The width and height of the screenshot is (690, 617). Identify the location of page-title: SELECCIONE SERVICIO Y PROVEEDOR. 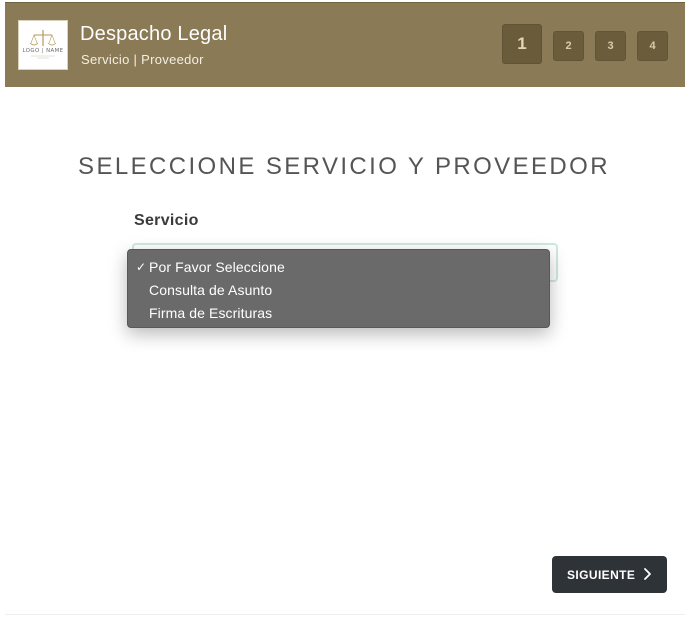
(344, 166).